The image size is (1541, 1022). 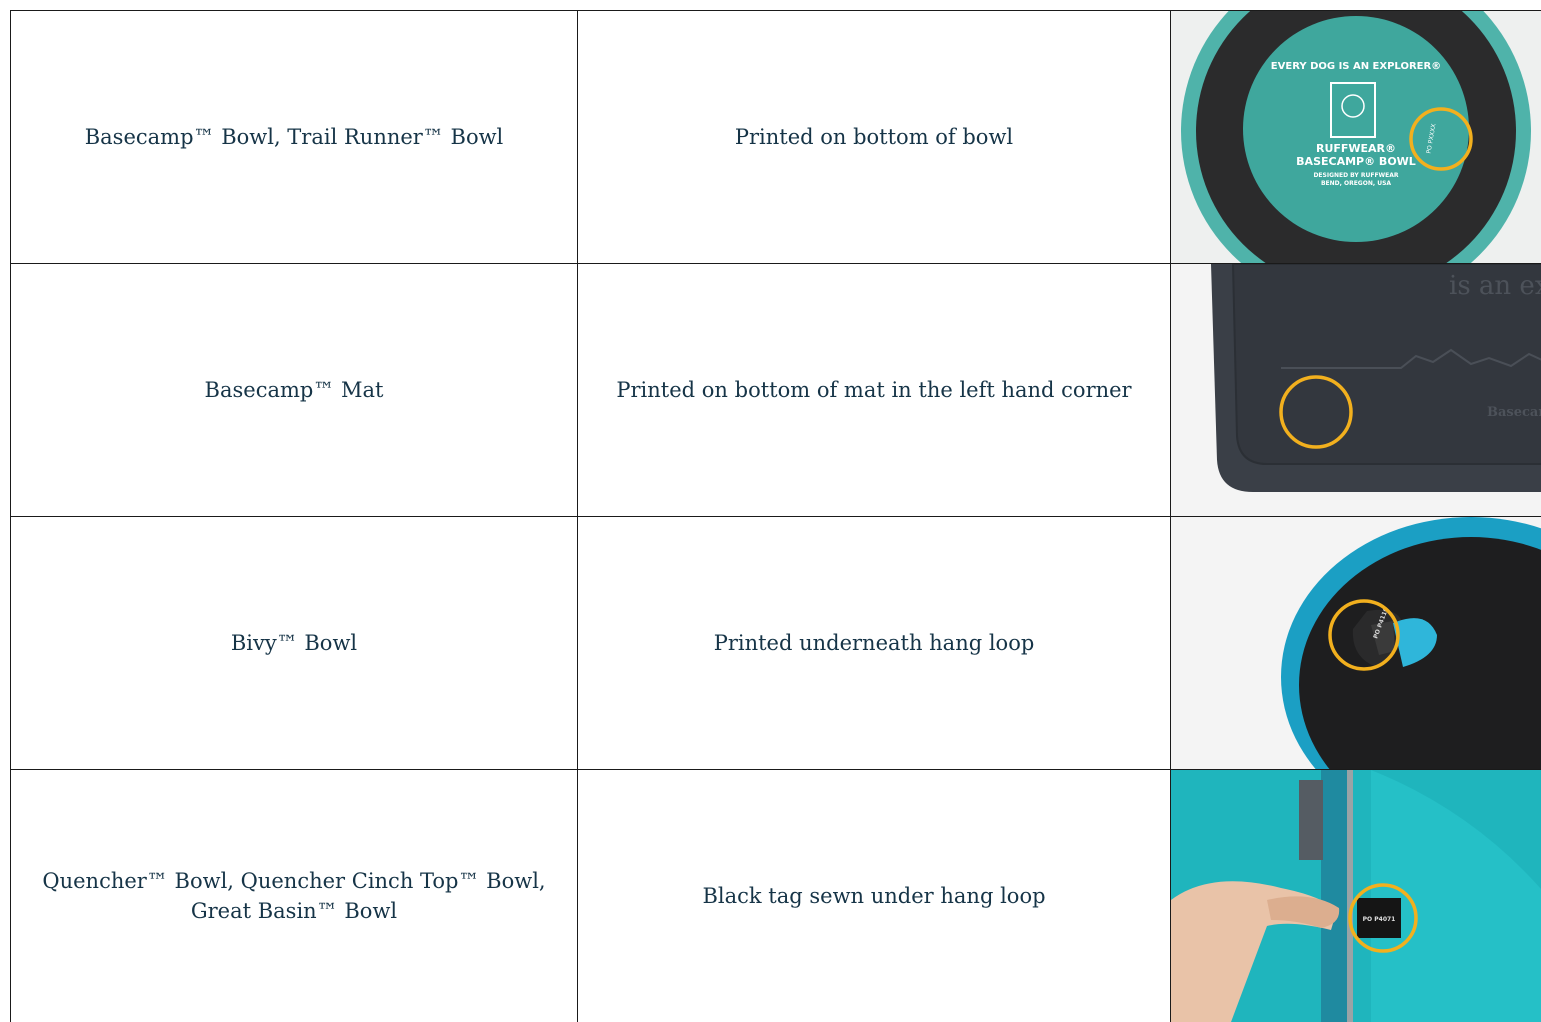 I want to click on photo-cell: PO P4110, so click(x=1356, y=643).